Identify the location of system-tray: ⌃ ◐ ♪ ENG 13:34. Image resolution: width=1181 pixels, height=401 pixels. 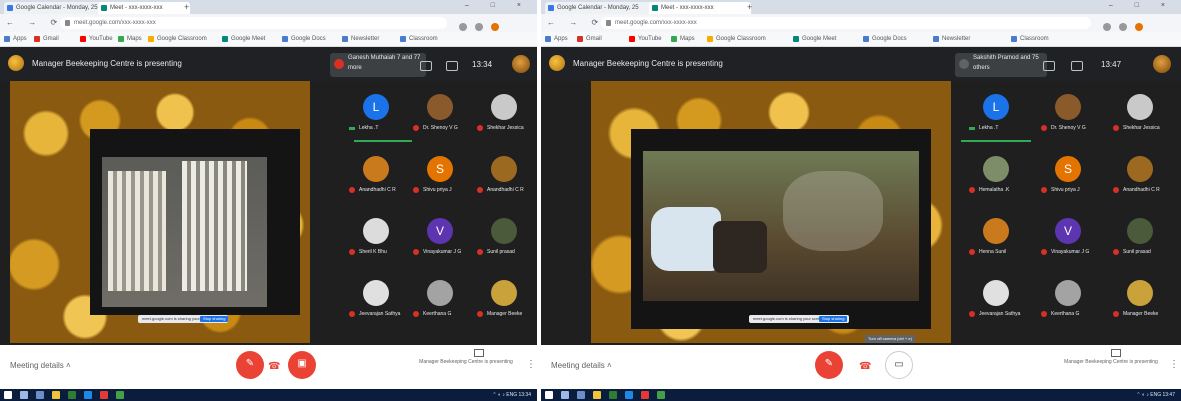
(511, 395).